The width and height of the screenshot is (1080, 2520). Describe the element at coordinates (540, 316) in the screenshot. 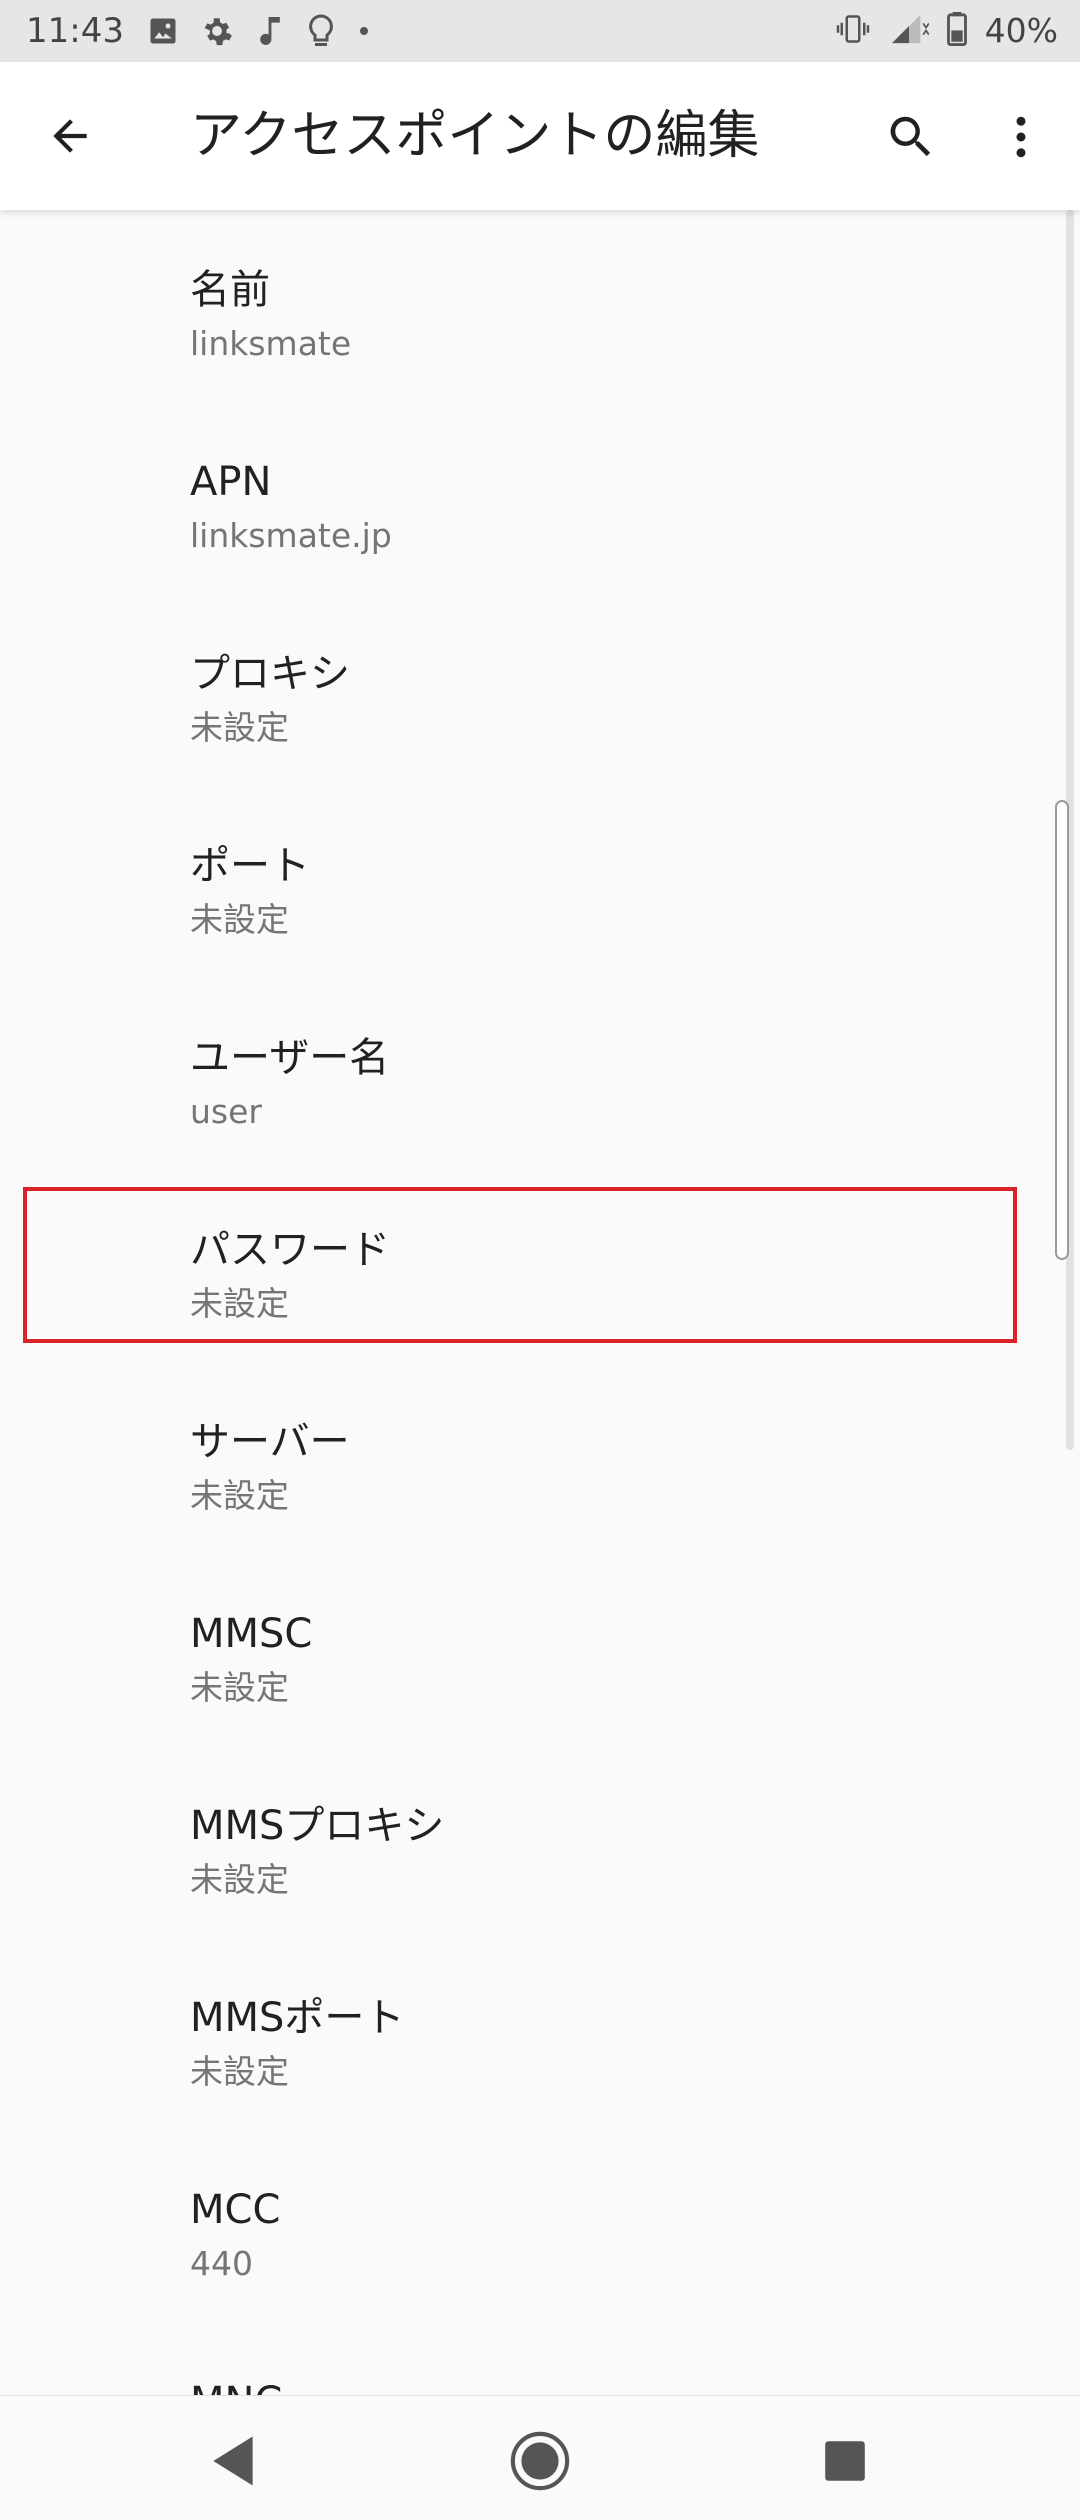

I see `list-item-name: 名前 linksmate` at that location.